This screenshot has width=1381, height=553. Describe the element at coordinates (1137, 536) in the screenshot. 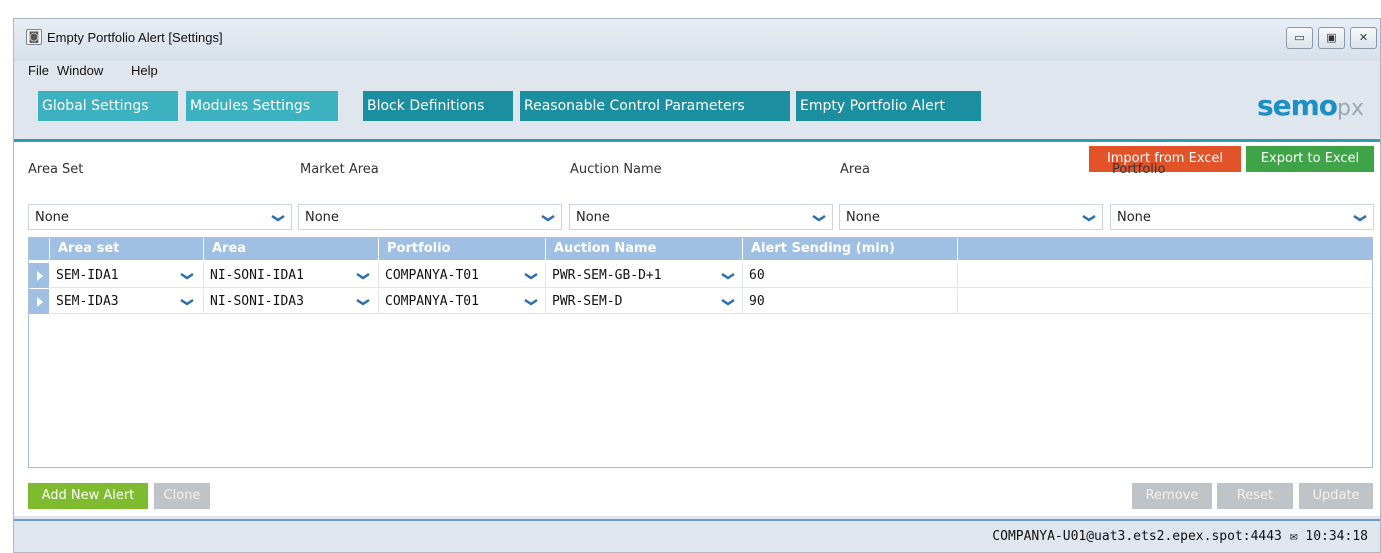

I see `connection-string: COMPANYA-U01@uat3.ets2.epex.spot:4443` at that location.